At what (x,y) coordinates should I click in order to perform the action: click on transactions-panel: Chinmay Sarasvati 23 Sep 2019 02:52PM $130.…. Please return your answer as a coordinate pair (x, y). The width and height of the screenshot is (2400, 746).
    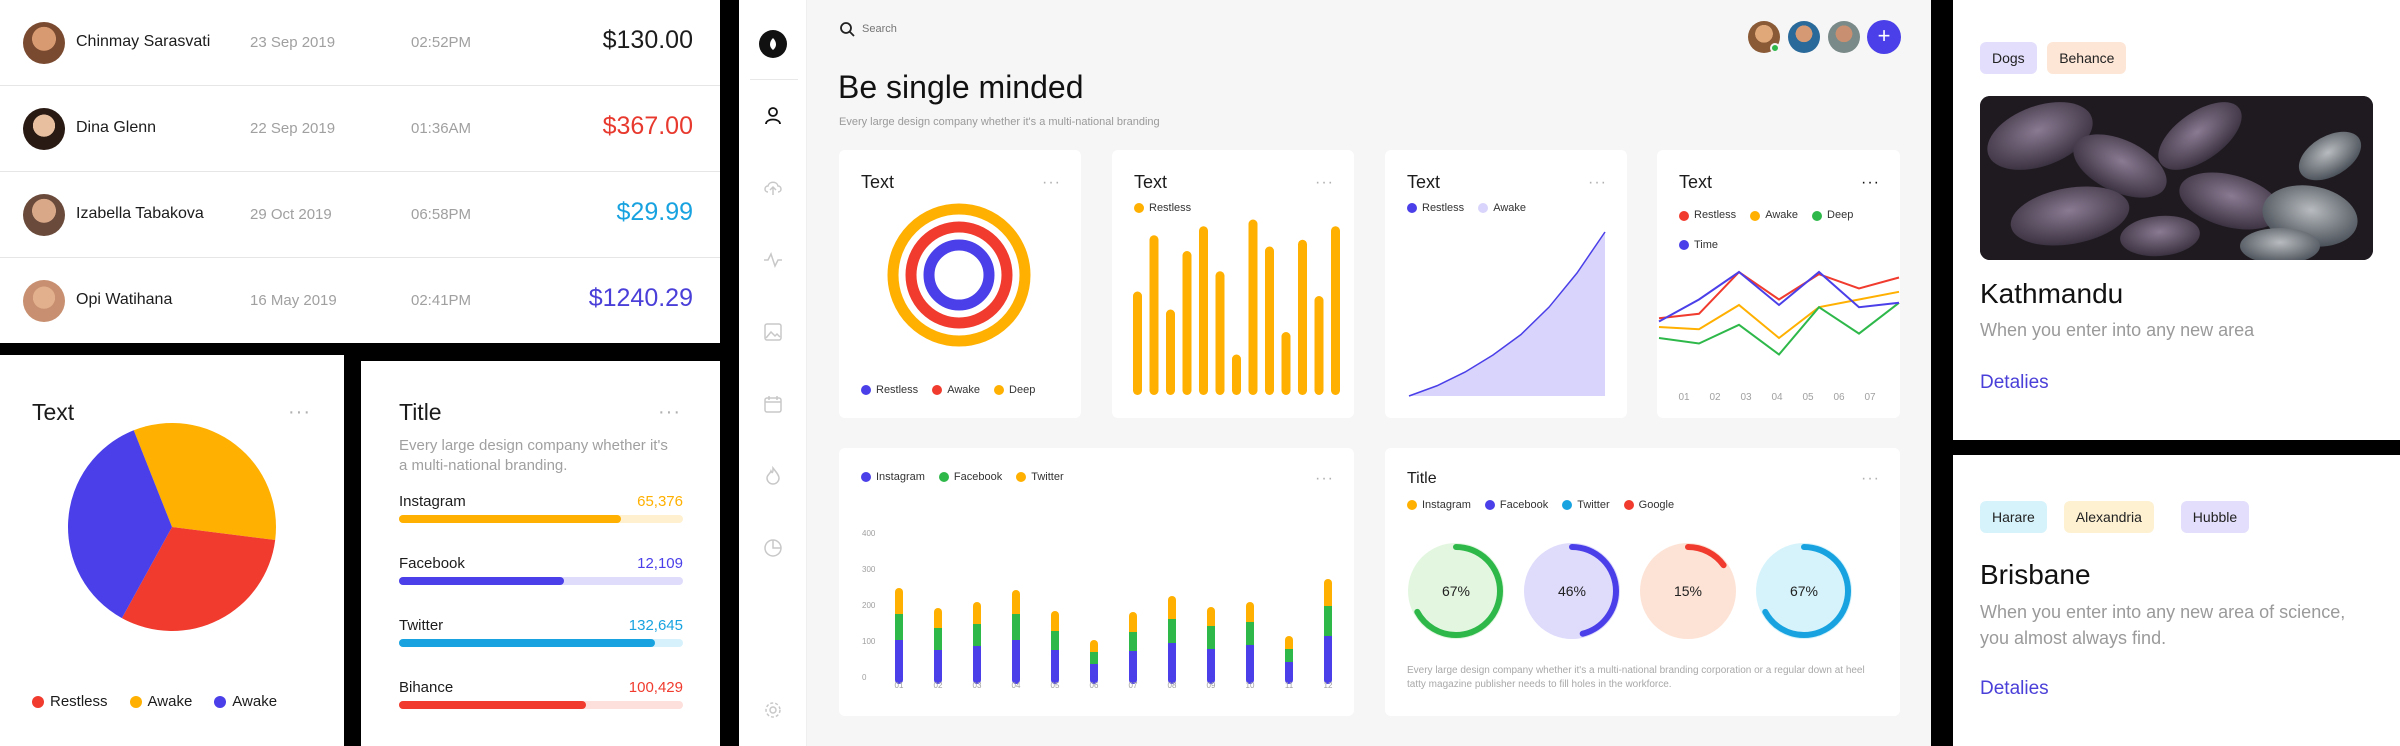
    Looking at the image, I should click on (360, 171).